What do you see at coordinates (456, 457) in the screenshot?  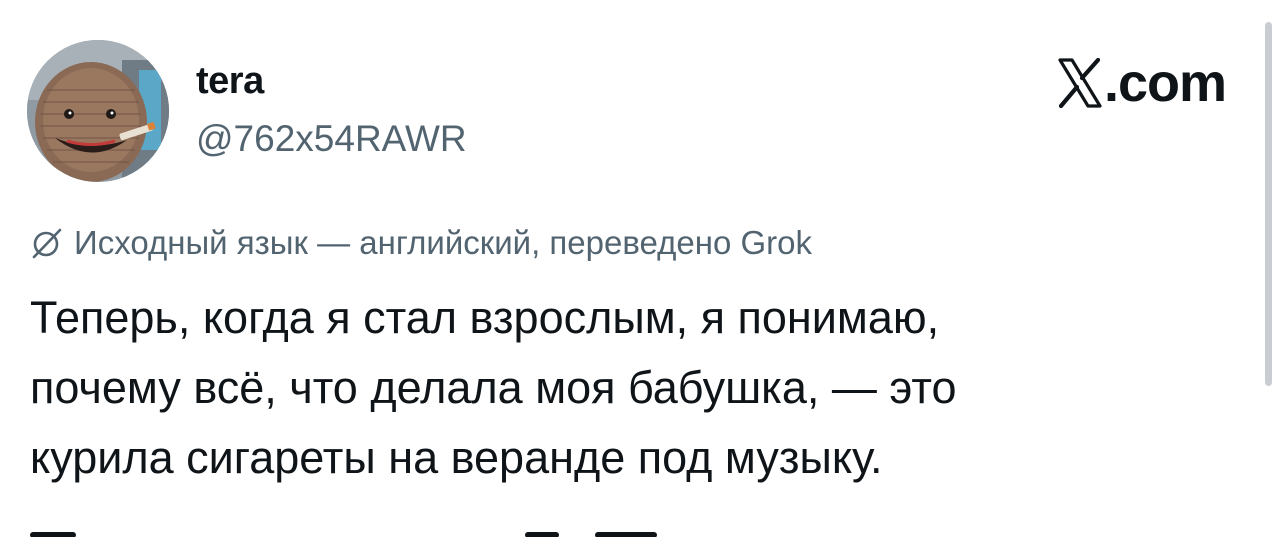 I see `tweet-text-line: курила сигареты на веранде под музыку.` at bounding box center [456, 457].